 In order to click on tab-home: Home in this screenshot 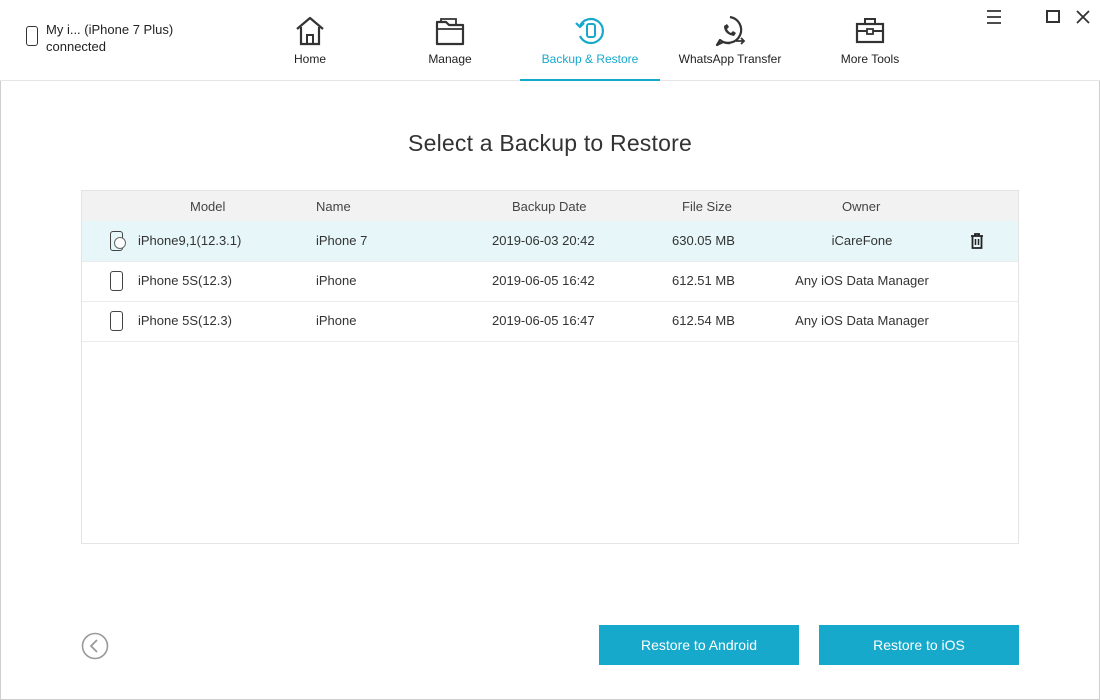, I will do `click(310, 40)`.